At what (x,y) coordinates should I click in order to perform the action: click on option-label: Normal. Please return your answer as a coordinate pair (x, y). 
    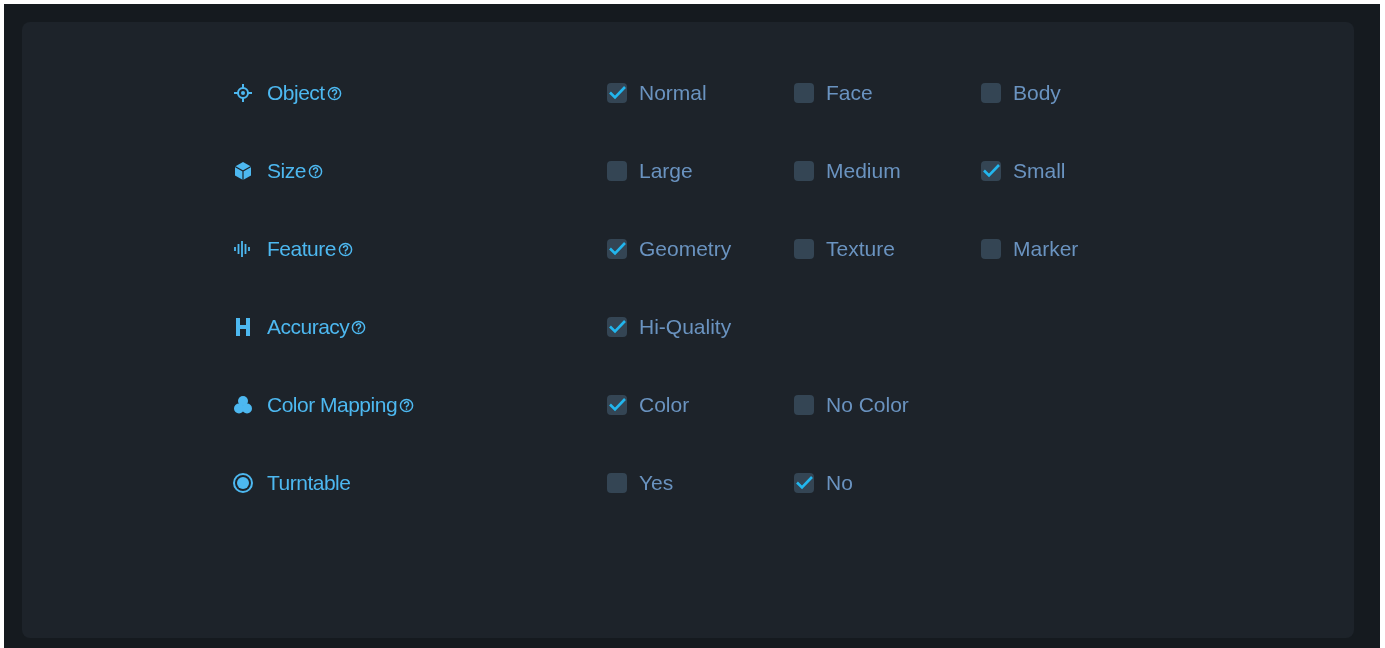
    Looking at the image, I should click on (673, 93).